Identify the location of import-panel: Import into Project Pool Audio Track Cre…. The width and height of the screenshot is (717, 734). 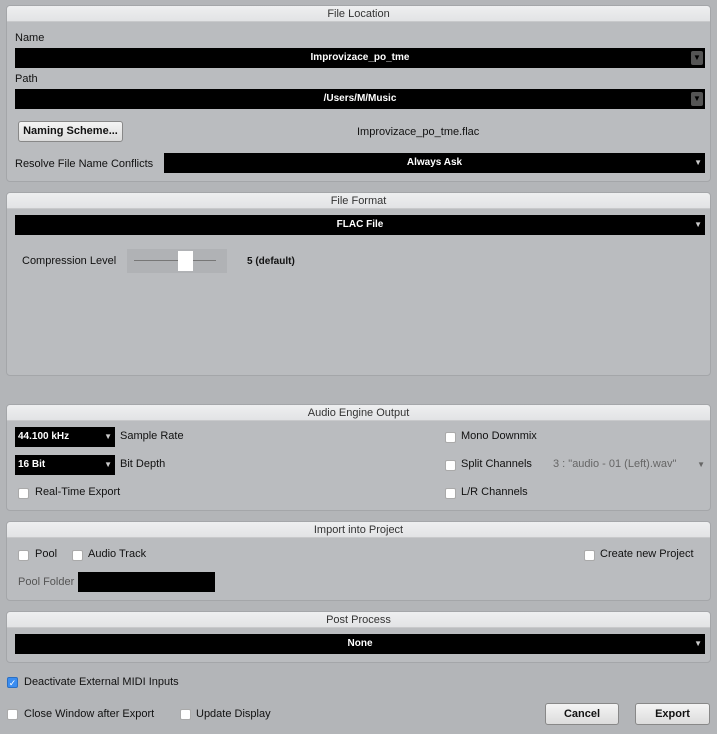
(358, 561).